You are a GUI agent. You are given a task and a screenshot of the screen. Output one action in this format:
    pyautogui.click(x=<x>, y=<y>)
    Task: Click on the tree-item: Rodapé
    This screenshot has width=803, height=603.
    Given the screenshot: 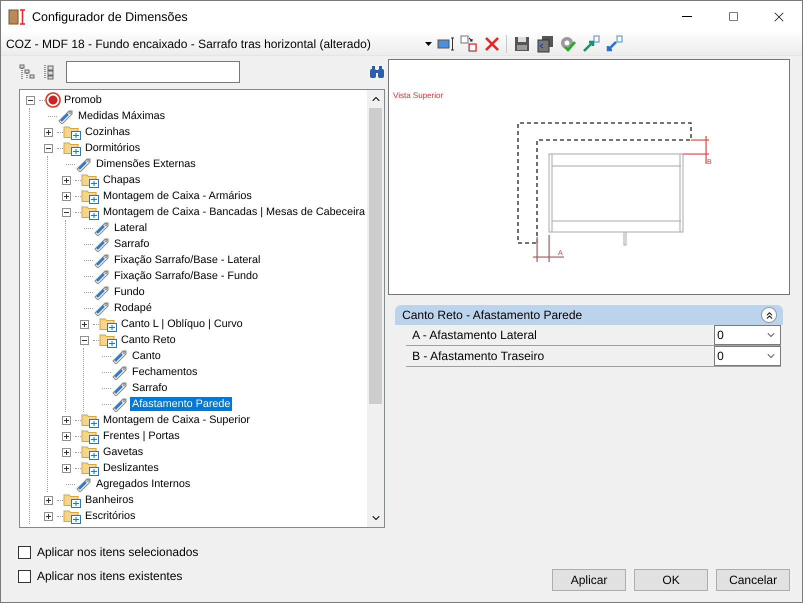 What is the action you would take?
    pyautogui.click(x=133, y=308)
    